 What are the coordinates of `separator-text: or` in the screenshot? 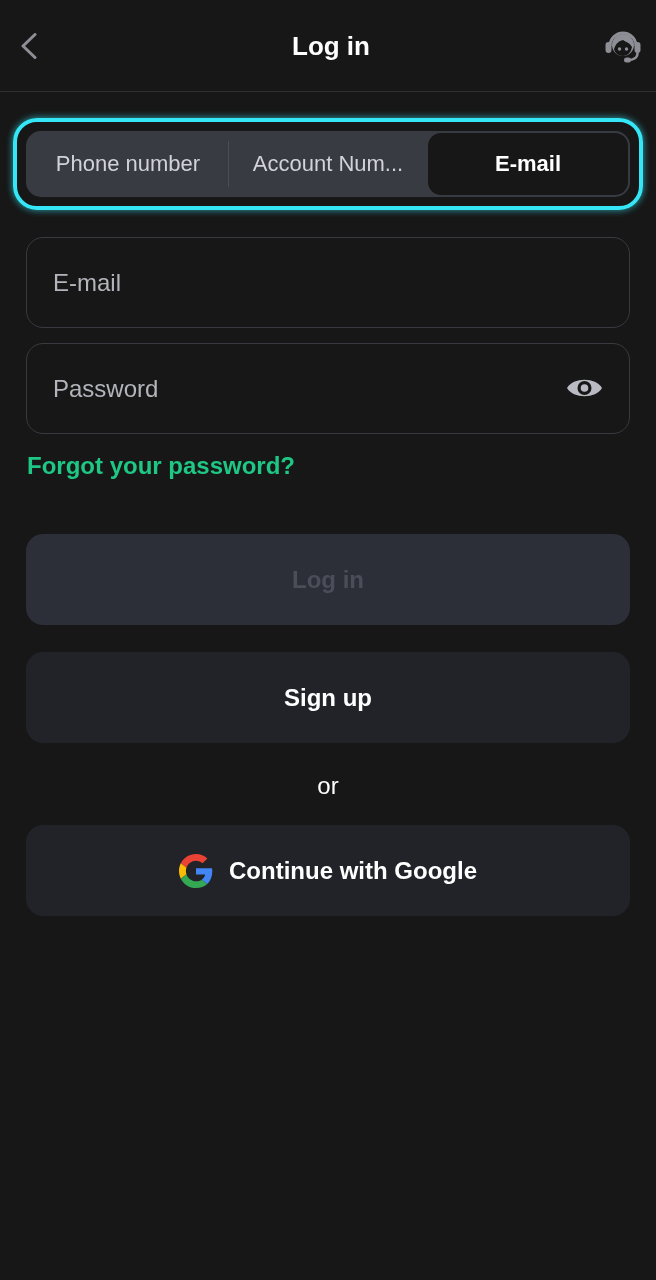 It's located at (328, 786).